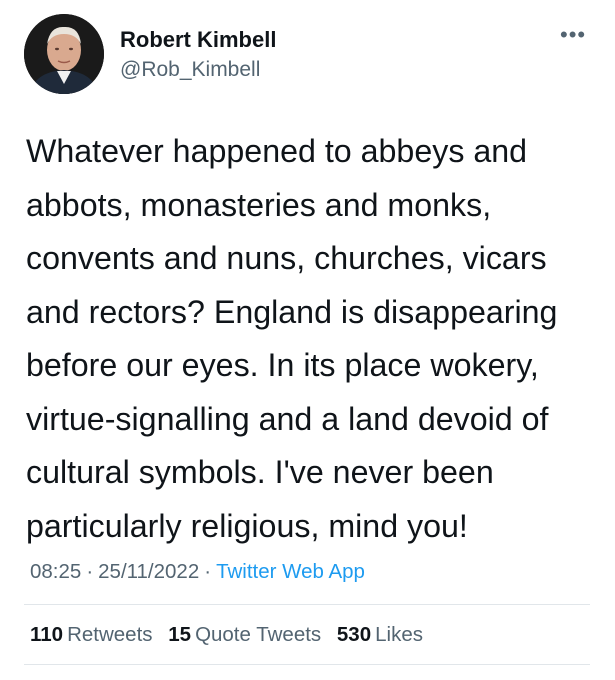 This screenshot has width=615, height=680. I want to click on engagement-stats: 110 Retweets 15 Quote Tweets 530 Likes, so click(231, 635).